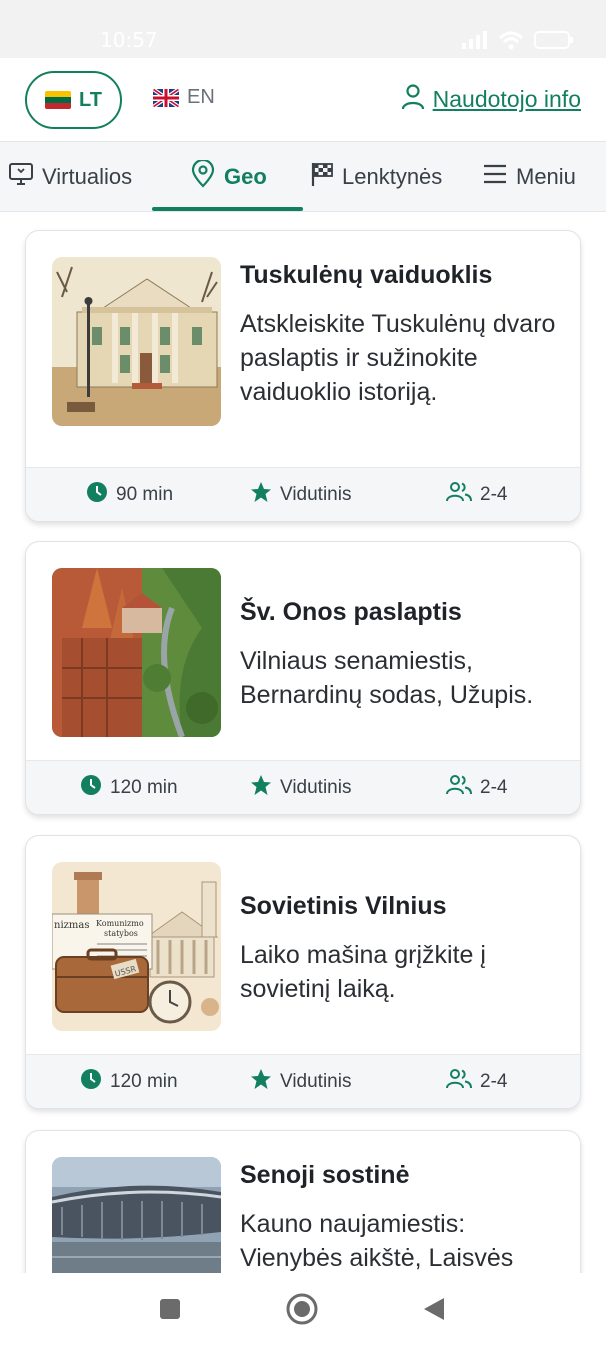 This screenshot has width=606, height=1346. I want to click on tour-image-old-town, so click(136, 652).